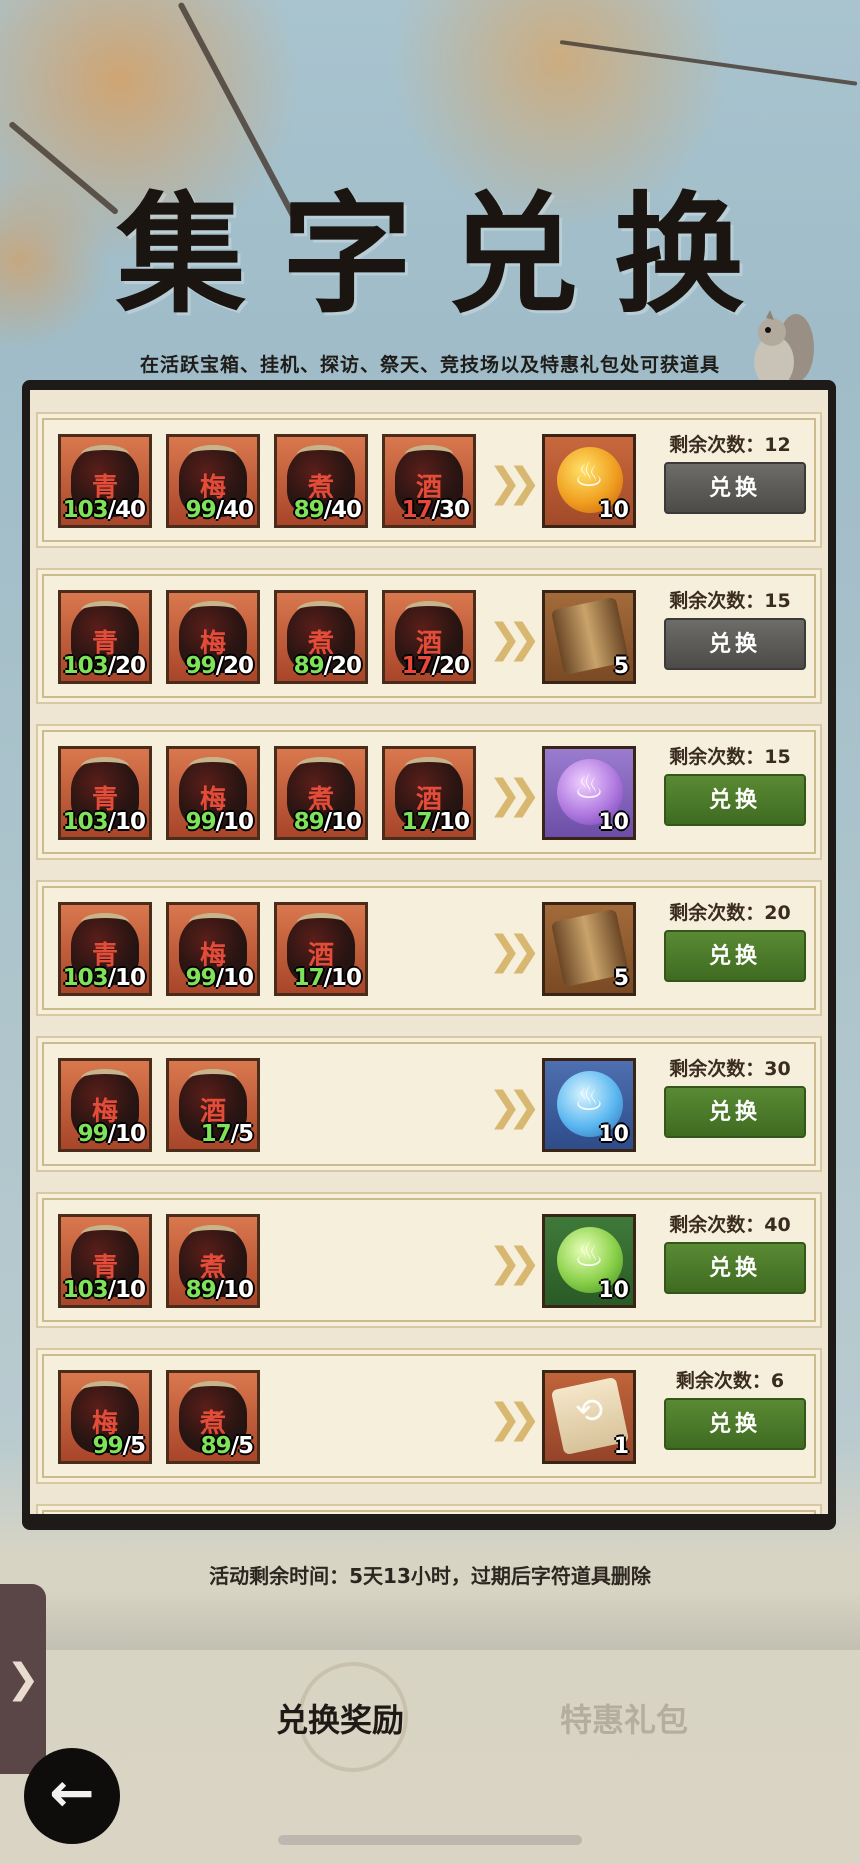 The height and width of the screenshot is (1864, 860). Describe the element at coordinates (126, 510) in the screenshot. I see `jar-count-need: /40` at that location.